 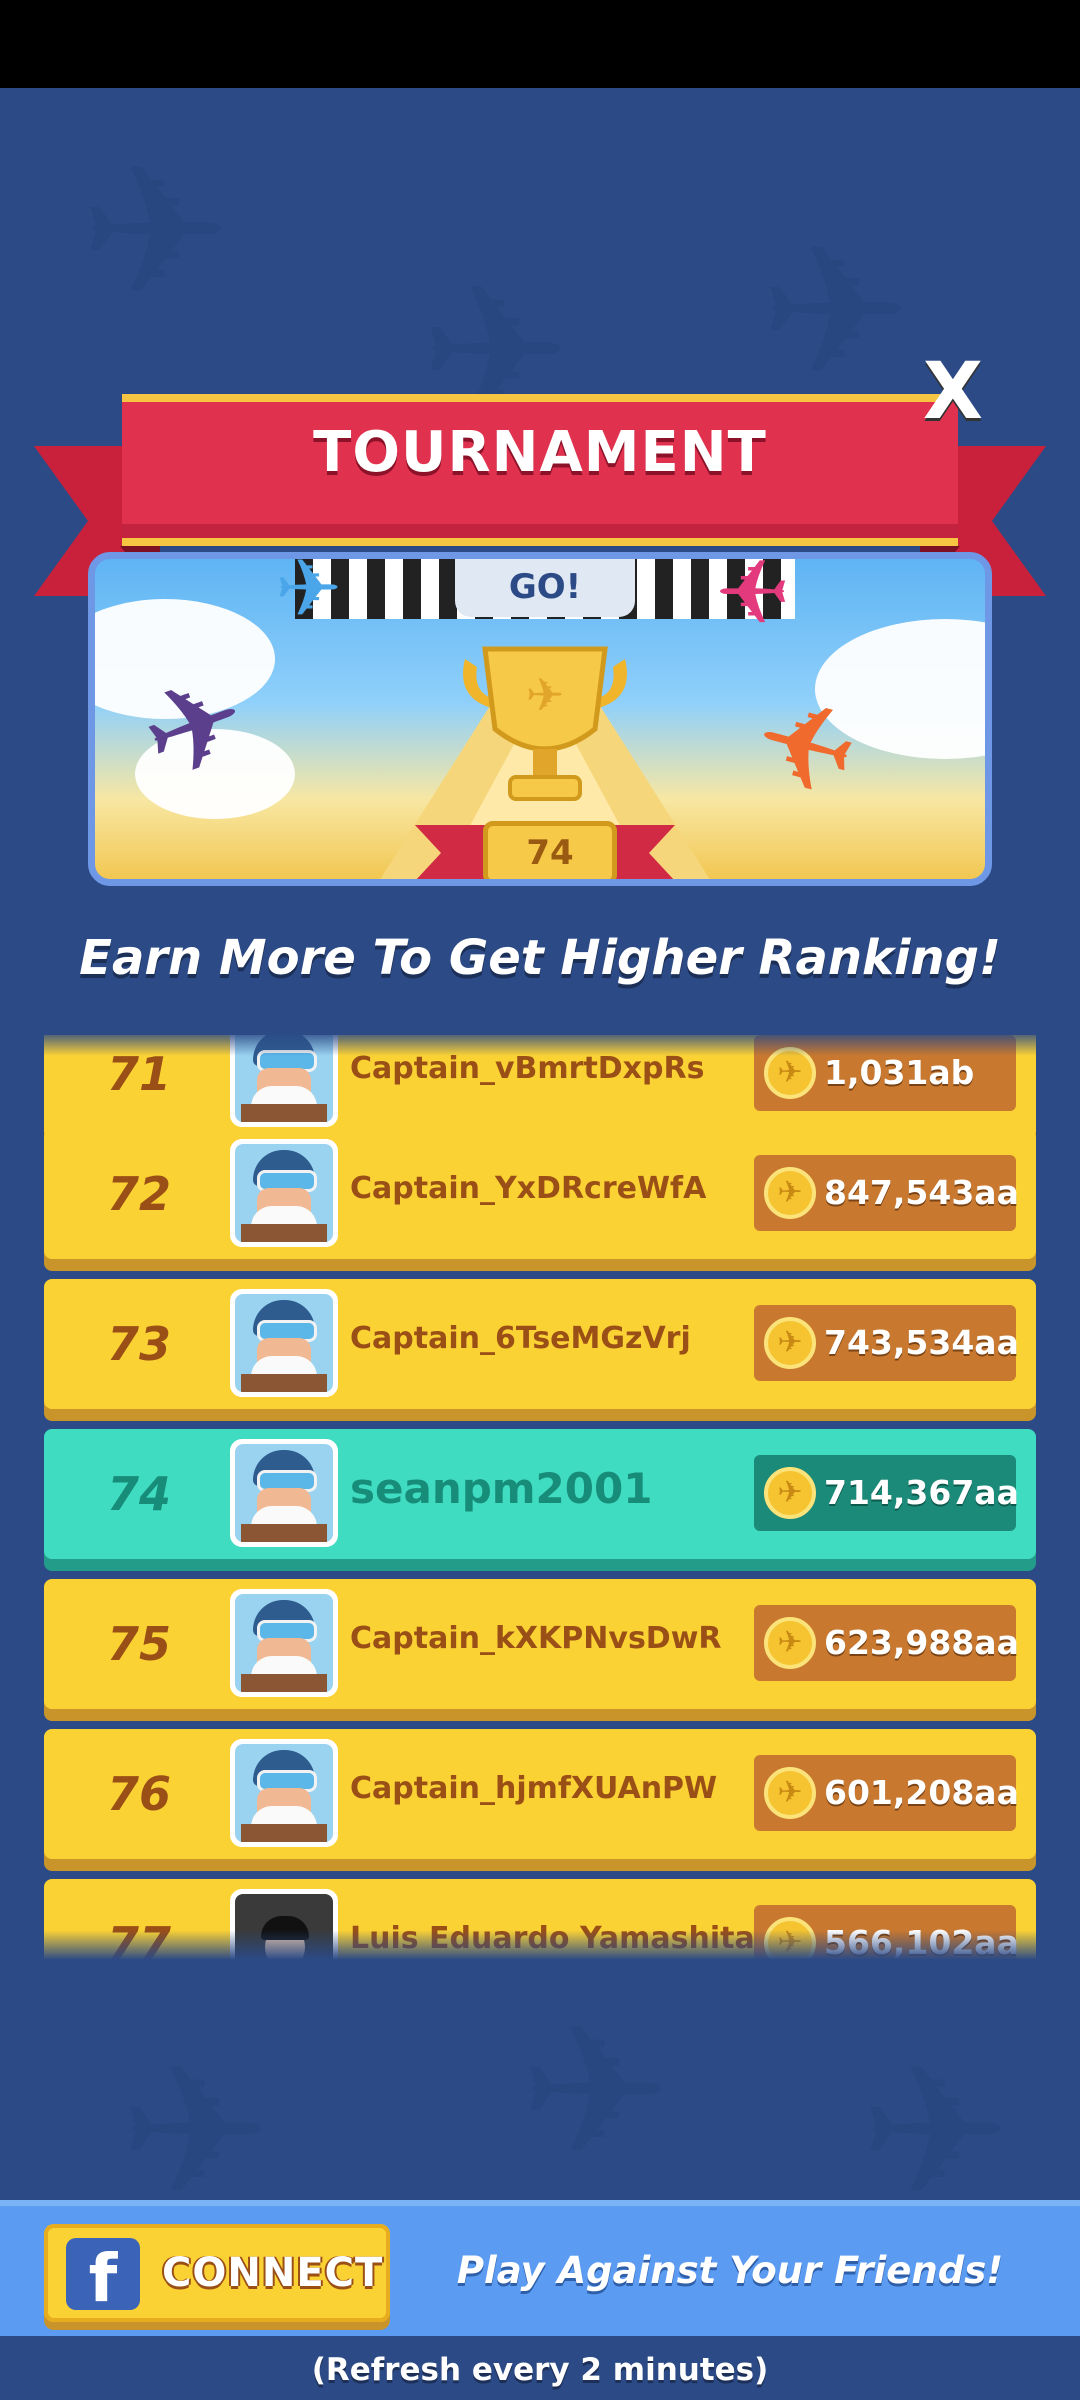 I want to click on player-name: Captain_6TseMGzVrj, so click(x=520, y=1338).